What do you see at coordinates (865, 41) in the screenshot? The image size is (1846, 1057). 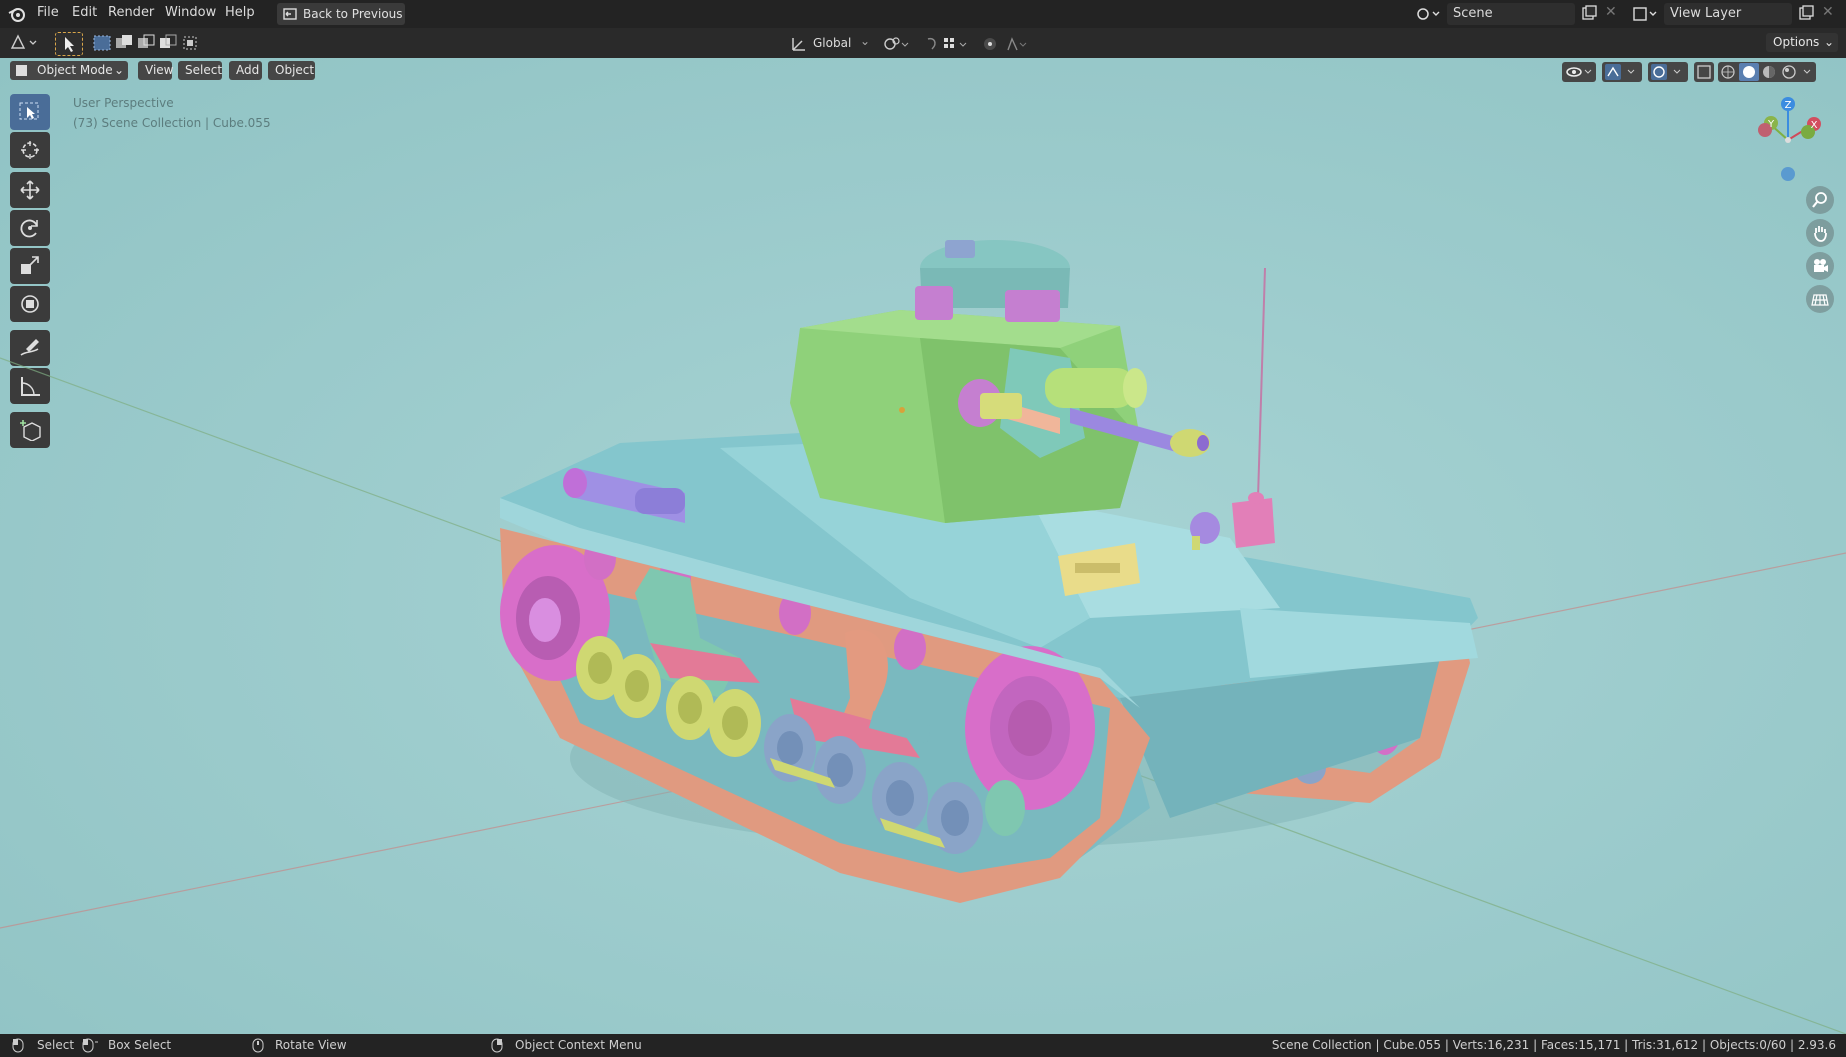 I see `orientation-chevron-icon: ⌄` at bounding box center [865, 41].